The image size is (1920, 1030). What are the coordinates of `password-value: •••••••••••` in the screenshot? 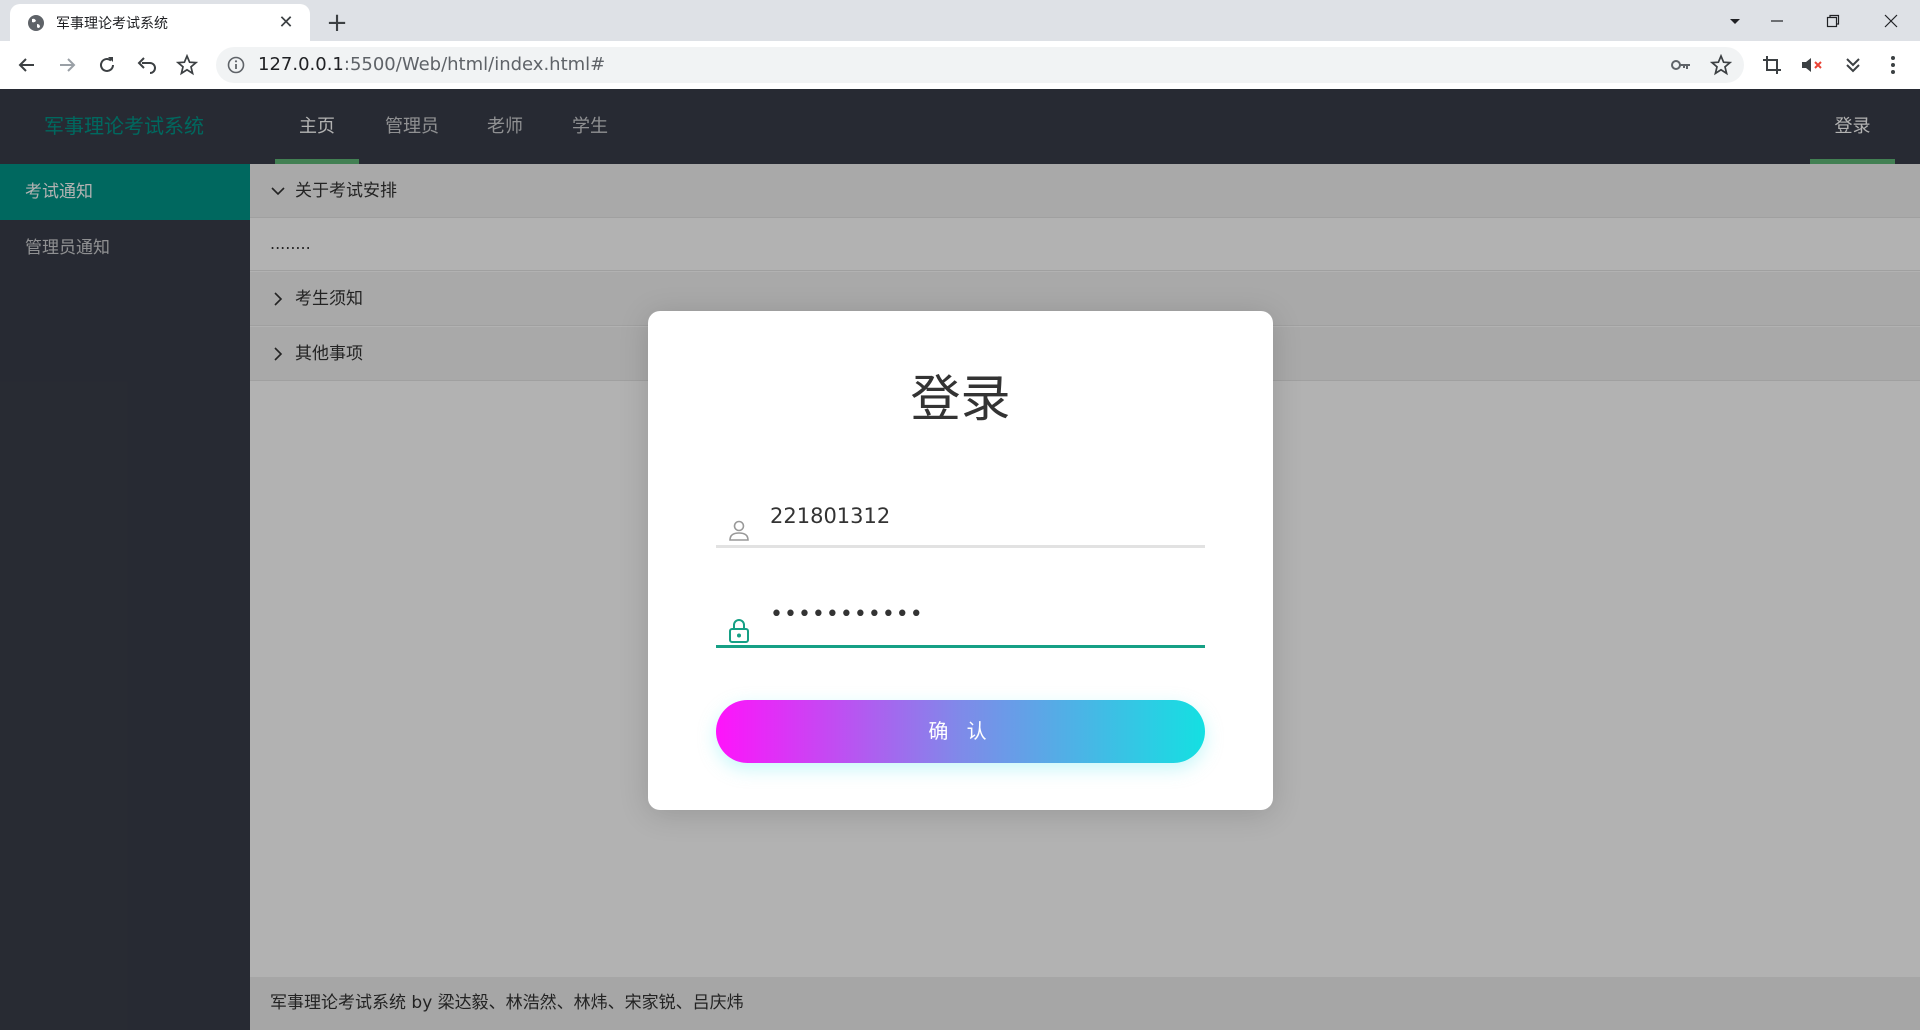 It's located at (847, 614).